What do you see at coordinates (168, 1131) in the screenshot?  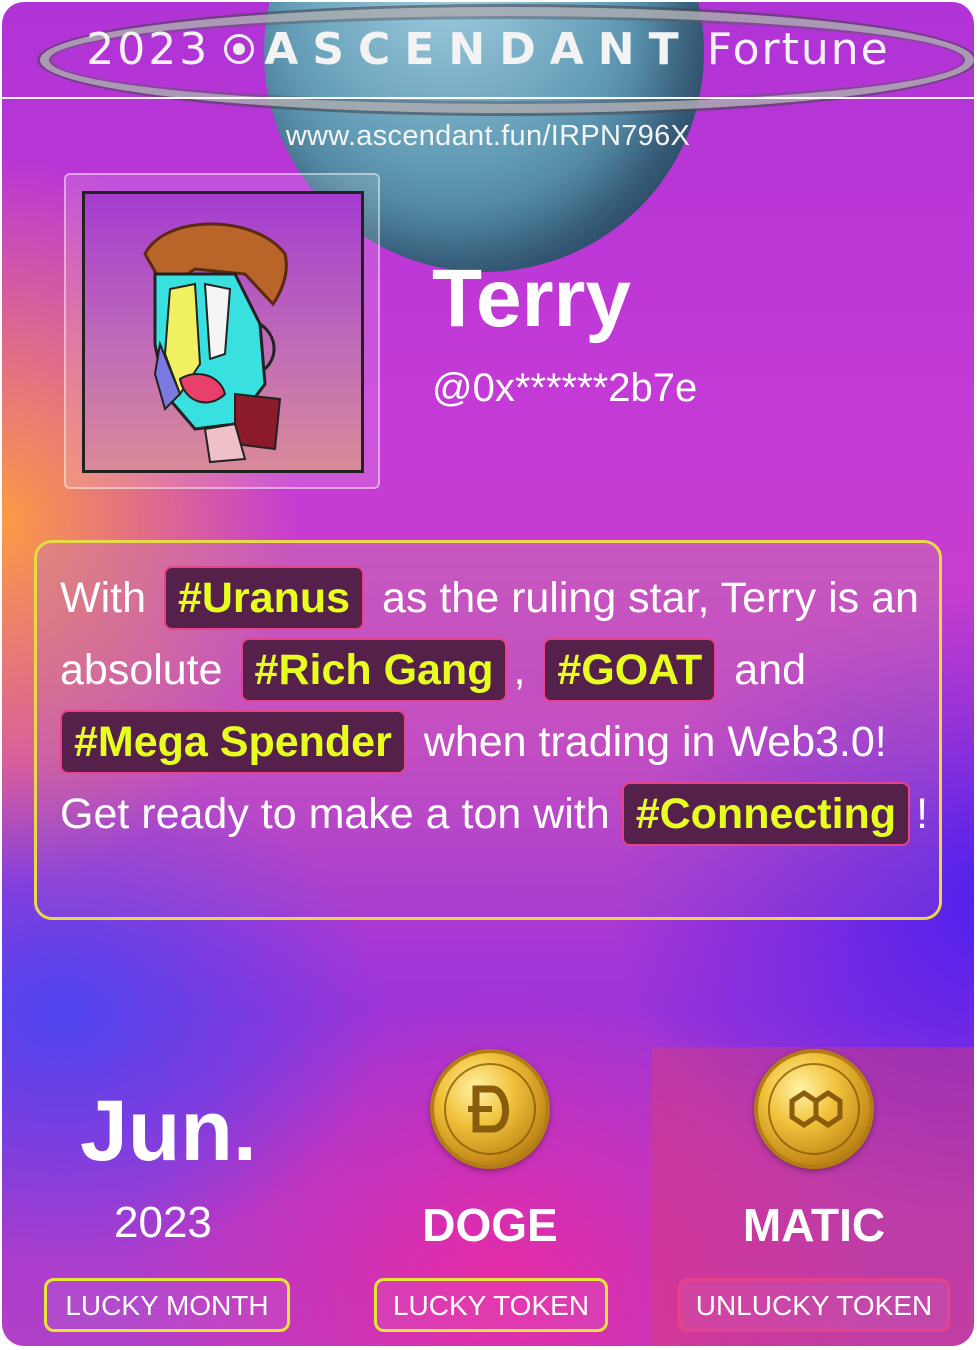 I see `lucky-month-value: Jun.` at bounding box center [168, 1131].